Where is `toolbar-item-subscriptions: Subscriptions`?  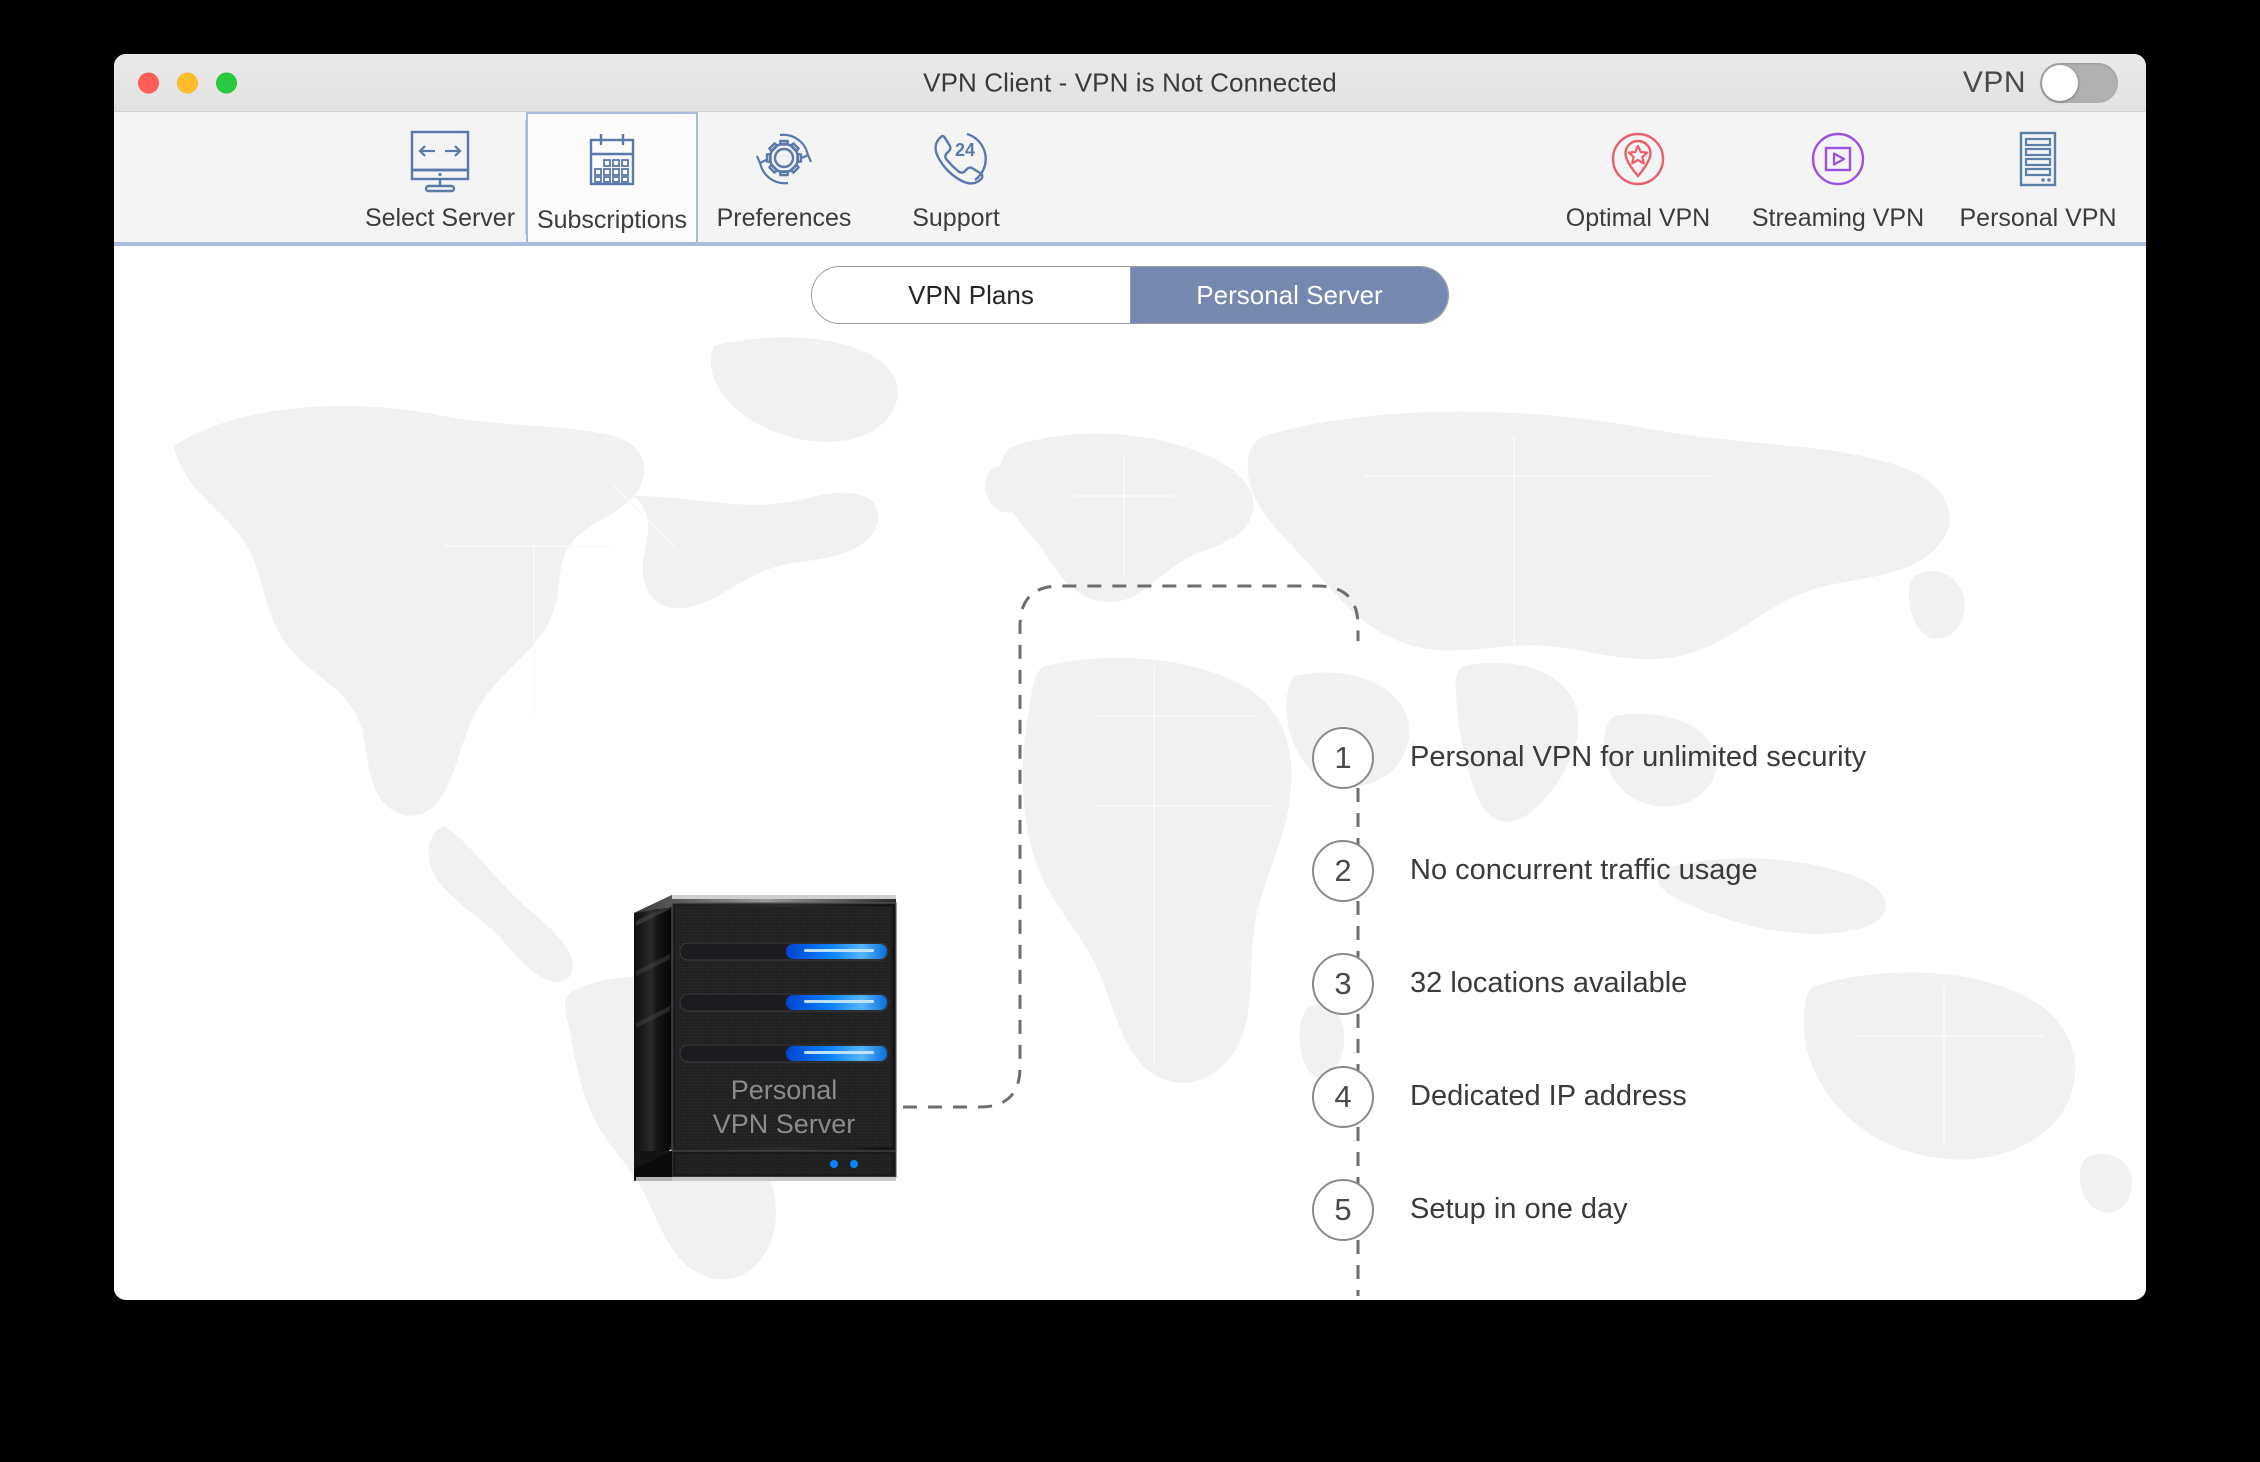 toolbar-item-subscriptions: Subscriptions is located at coordinates (612, 177).